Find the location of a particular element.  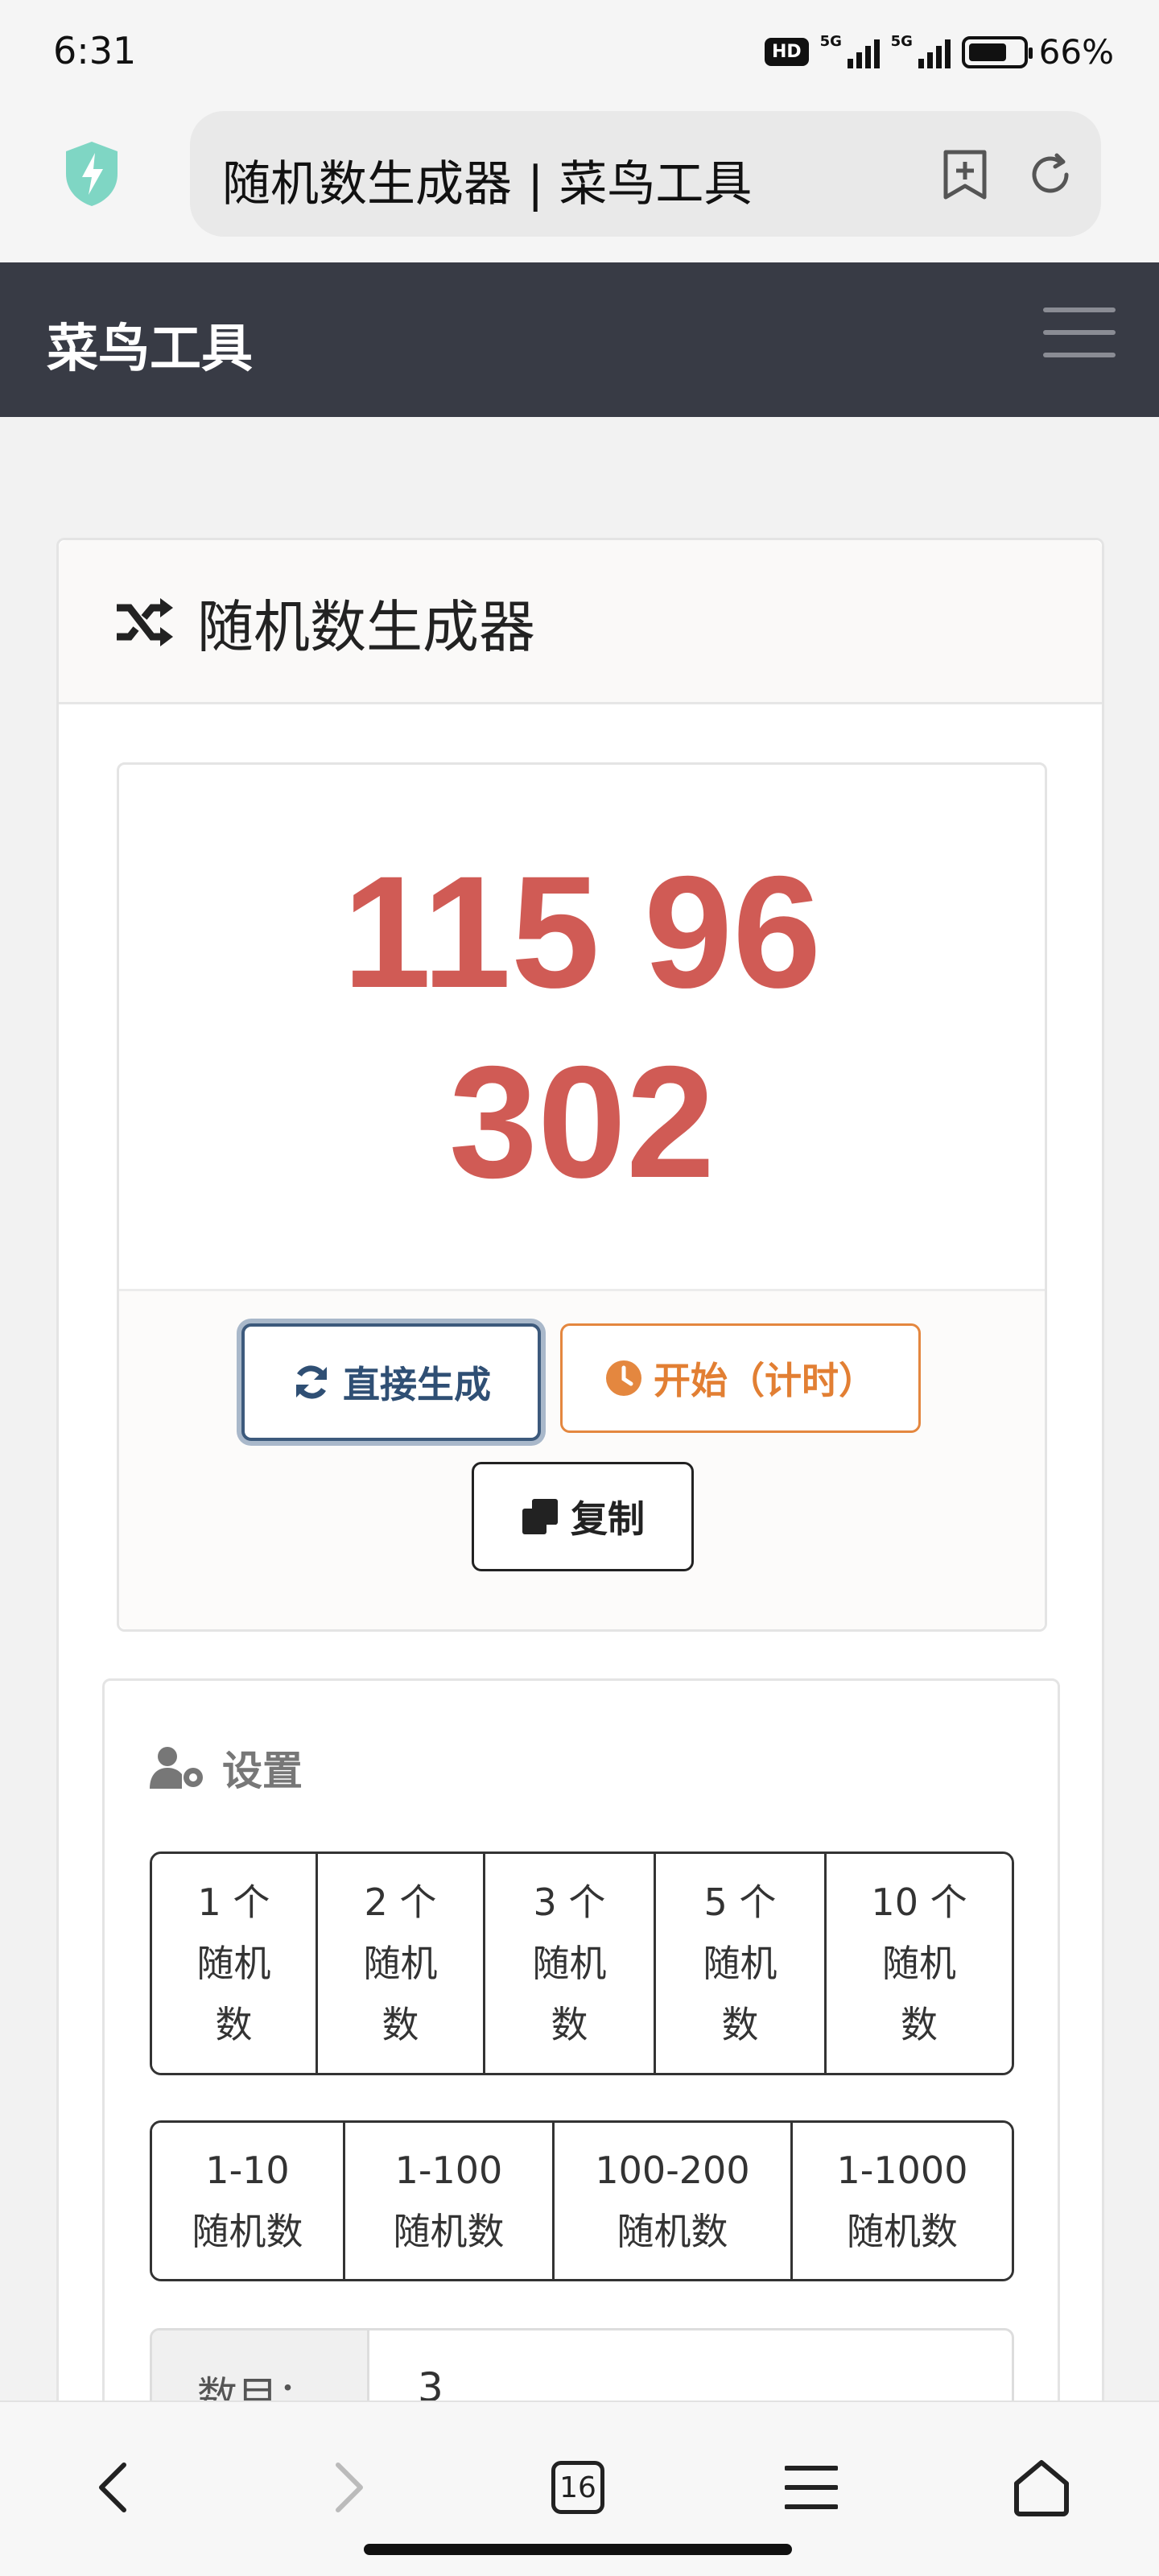

count-option-3: 3 个随机数 is located at coordinates (570, 1963).